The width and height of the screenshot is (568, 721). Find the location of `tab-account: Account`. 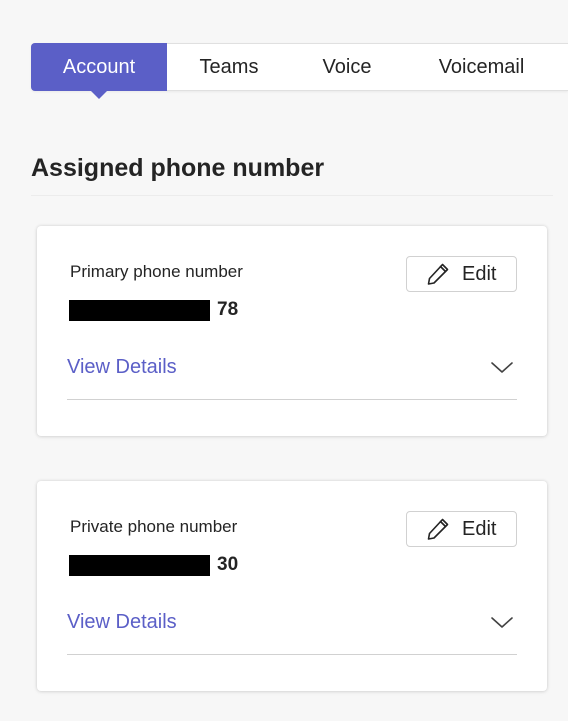

tab-account: Account is located at coordinates (99, 71).